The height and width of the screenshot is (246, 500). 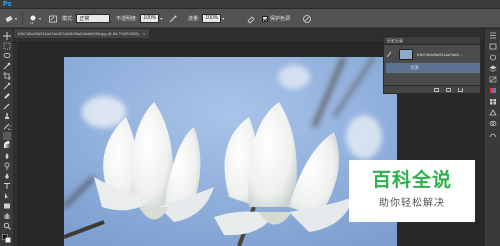 I want to click on pen-tool-icon, so click(x=7, y=176).